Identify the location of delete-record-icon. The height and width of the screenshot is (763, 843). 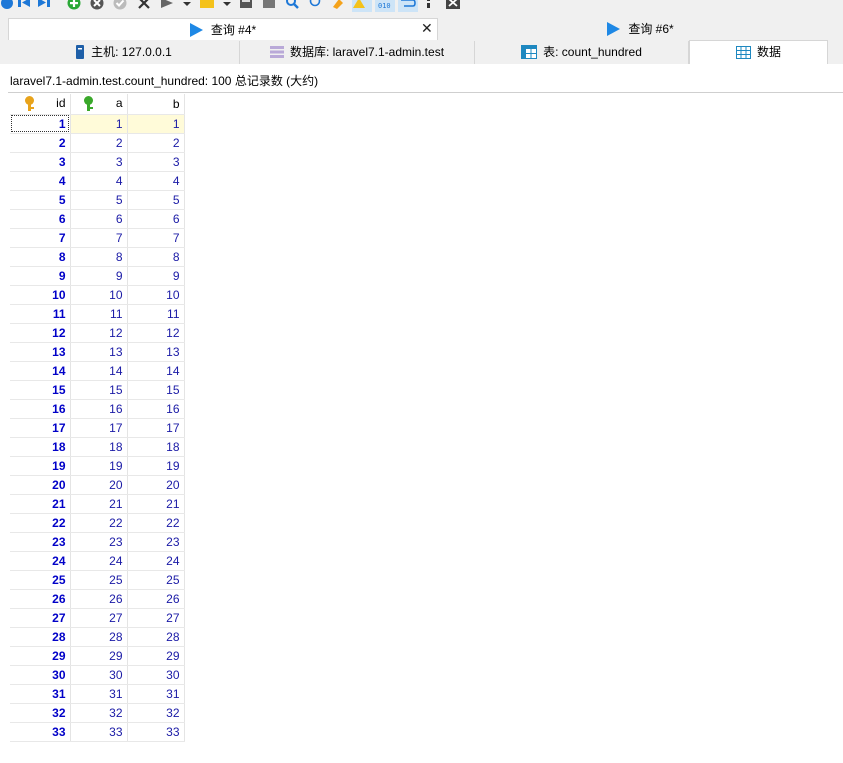
(97, 6).